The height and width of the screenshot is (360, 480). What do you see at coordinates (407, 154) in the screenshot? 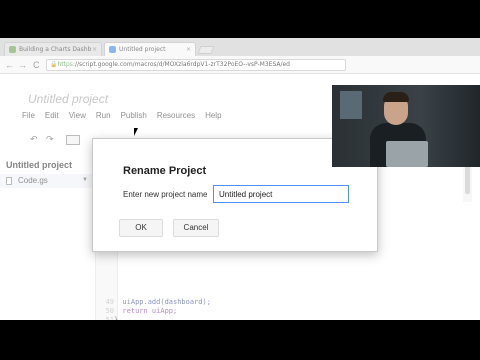
I see `presenter-laptop` at bounding box center [407, 154].